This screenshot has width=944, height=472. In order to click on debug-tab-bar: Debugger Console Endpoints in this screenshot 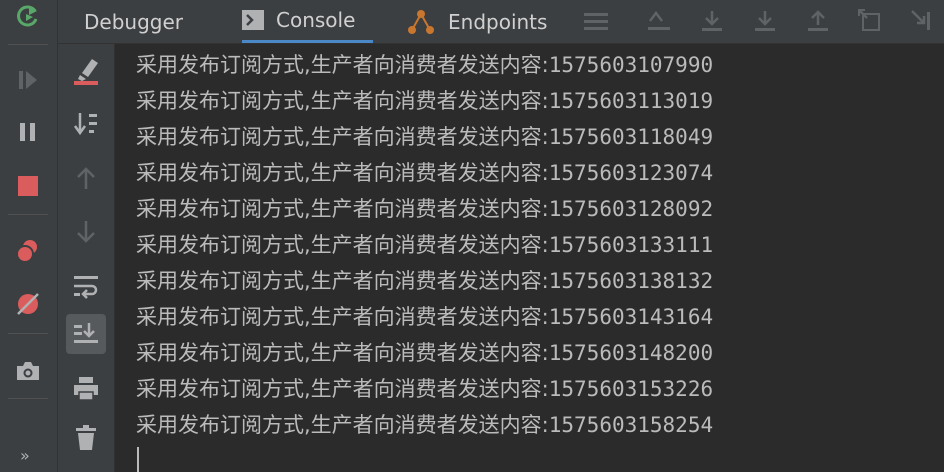, I will do `click(501, 22)`.